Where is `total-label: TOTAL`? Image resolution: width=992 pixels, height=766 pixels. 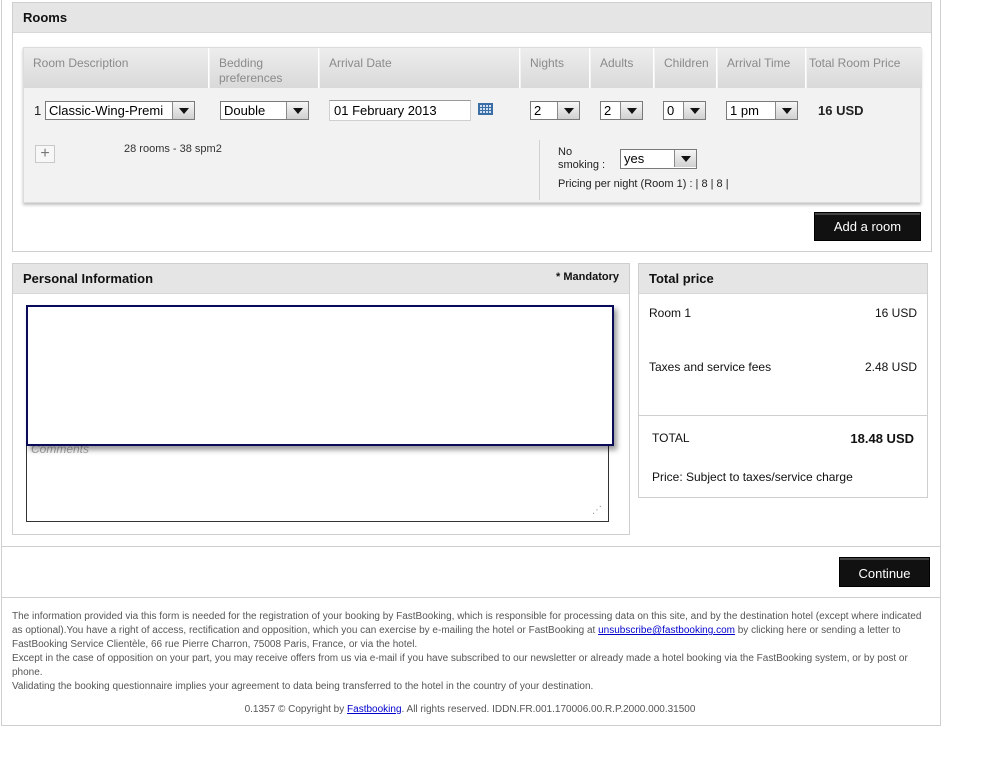
total-label: TOTAL is located at coordinates (671, 438).